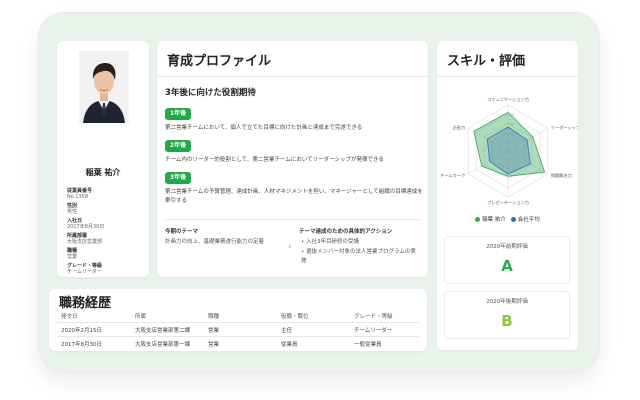 The width and height of the screenshot is (640, 400). Describe the element at coordinates (512, 124) in the screenshot. I see `radar-tick-label: 60` at that location.